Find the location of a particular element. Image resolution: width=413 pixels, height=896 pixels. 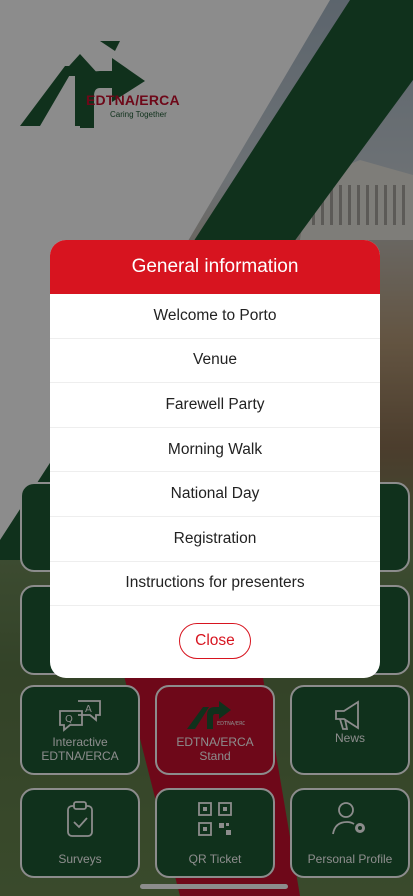

menu-item-instructions: Instructions for presenters is located at coordinates (215, 584).